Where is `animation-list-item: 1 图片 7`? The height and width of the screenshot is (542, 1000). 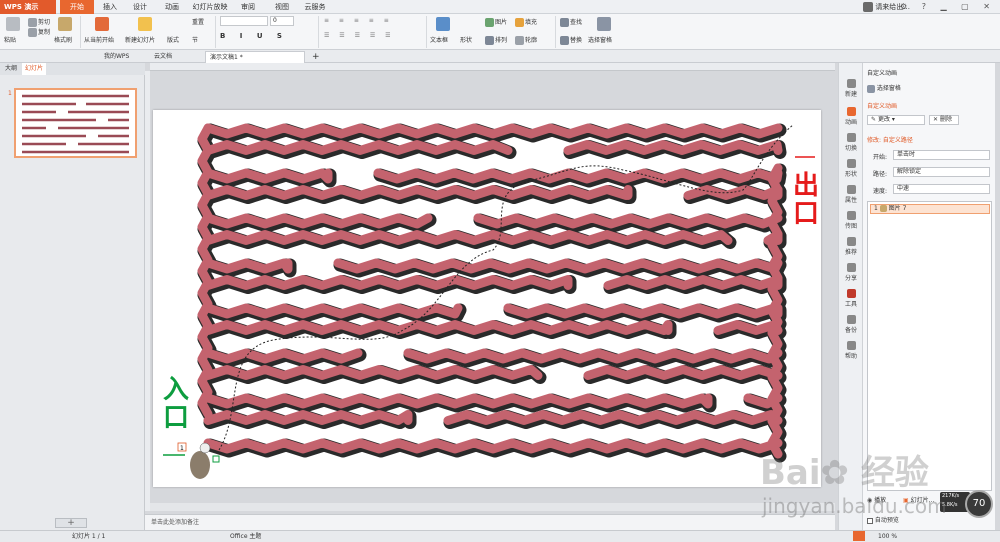 animation-list-item: 1 图片 7 is located at coordinates (930, 209).